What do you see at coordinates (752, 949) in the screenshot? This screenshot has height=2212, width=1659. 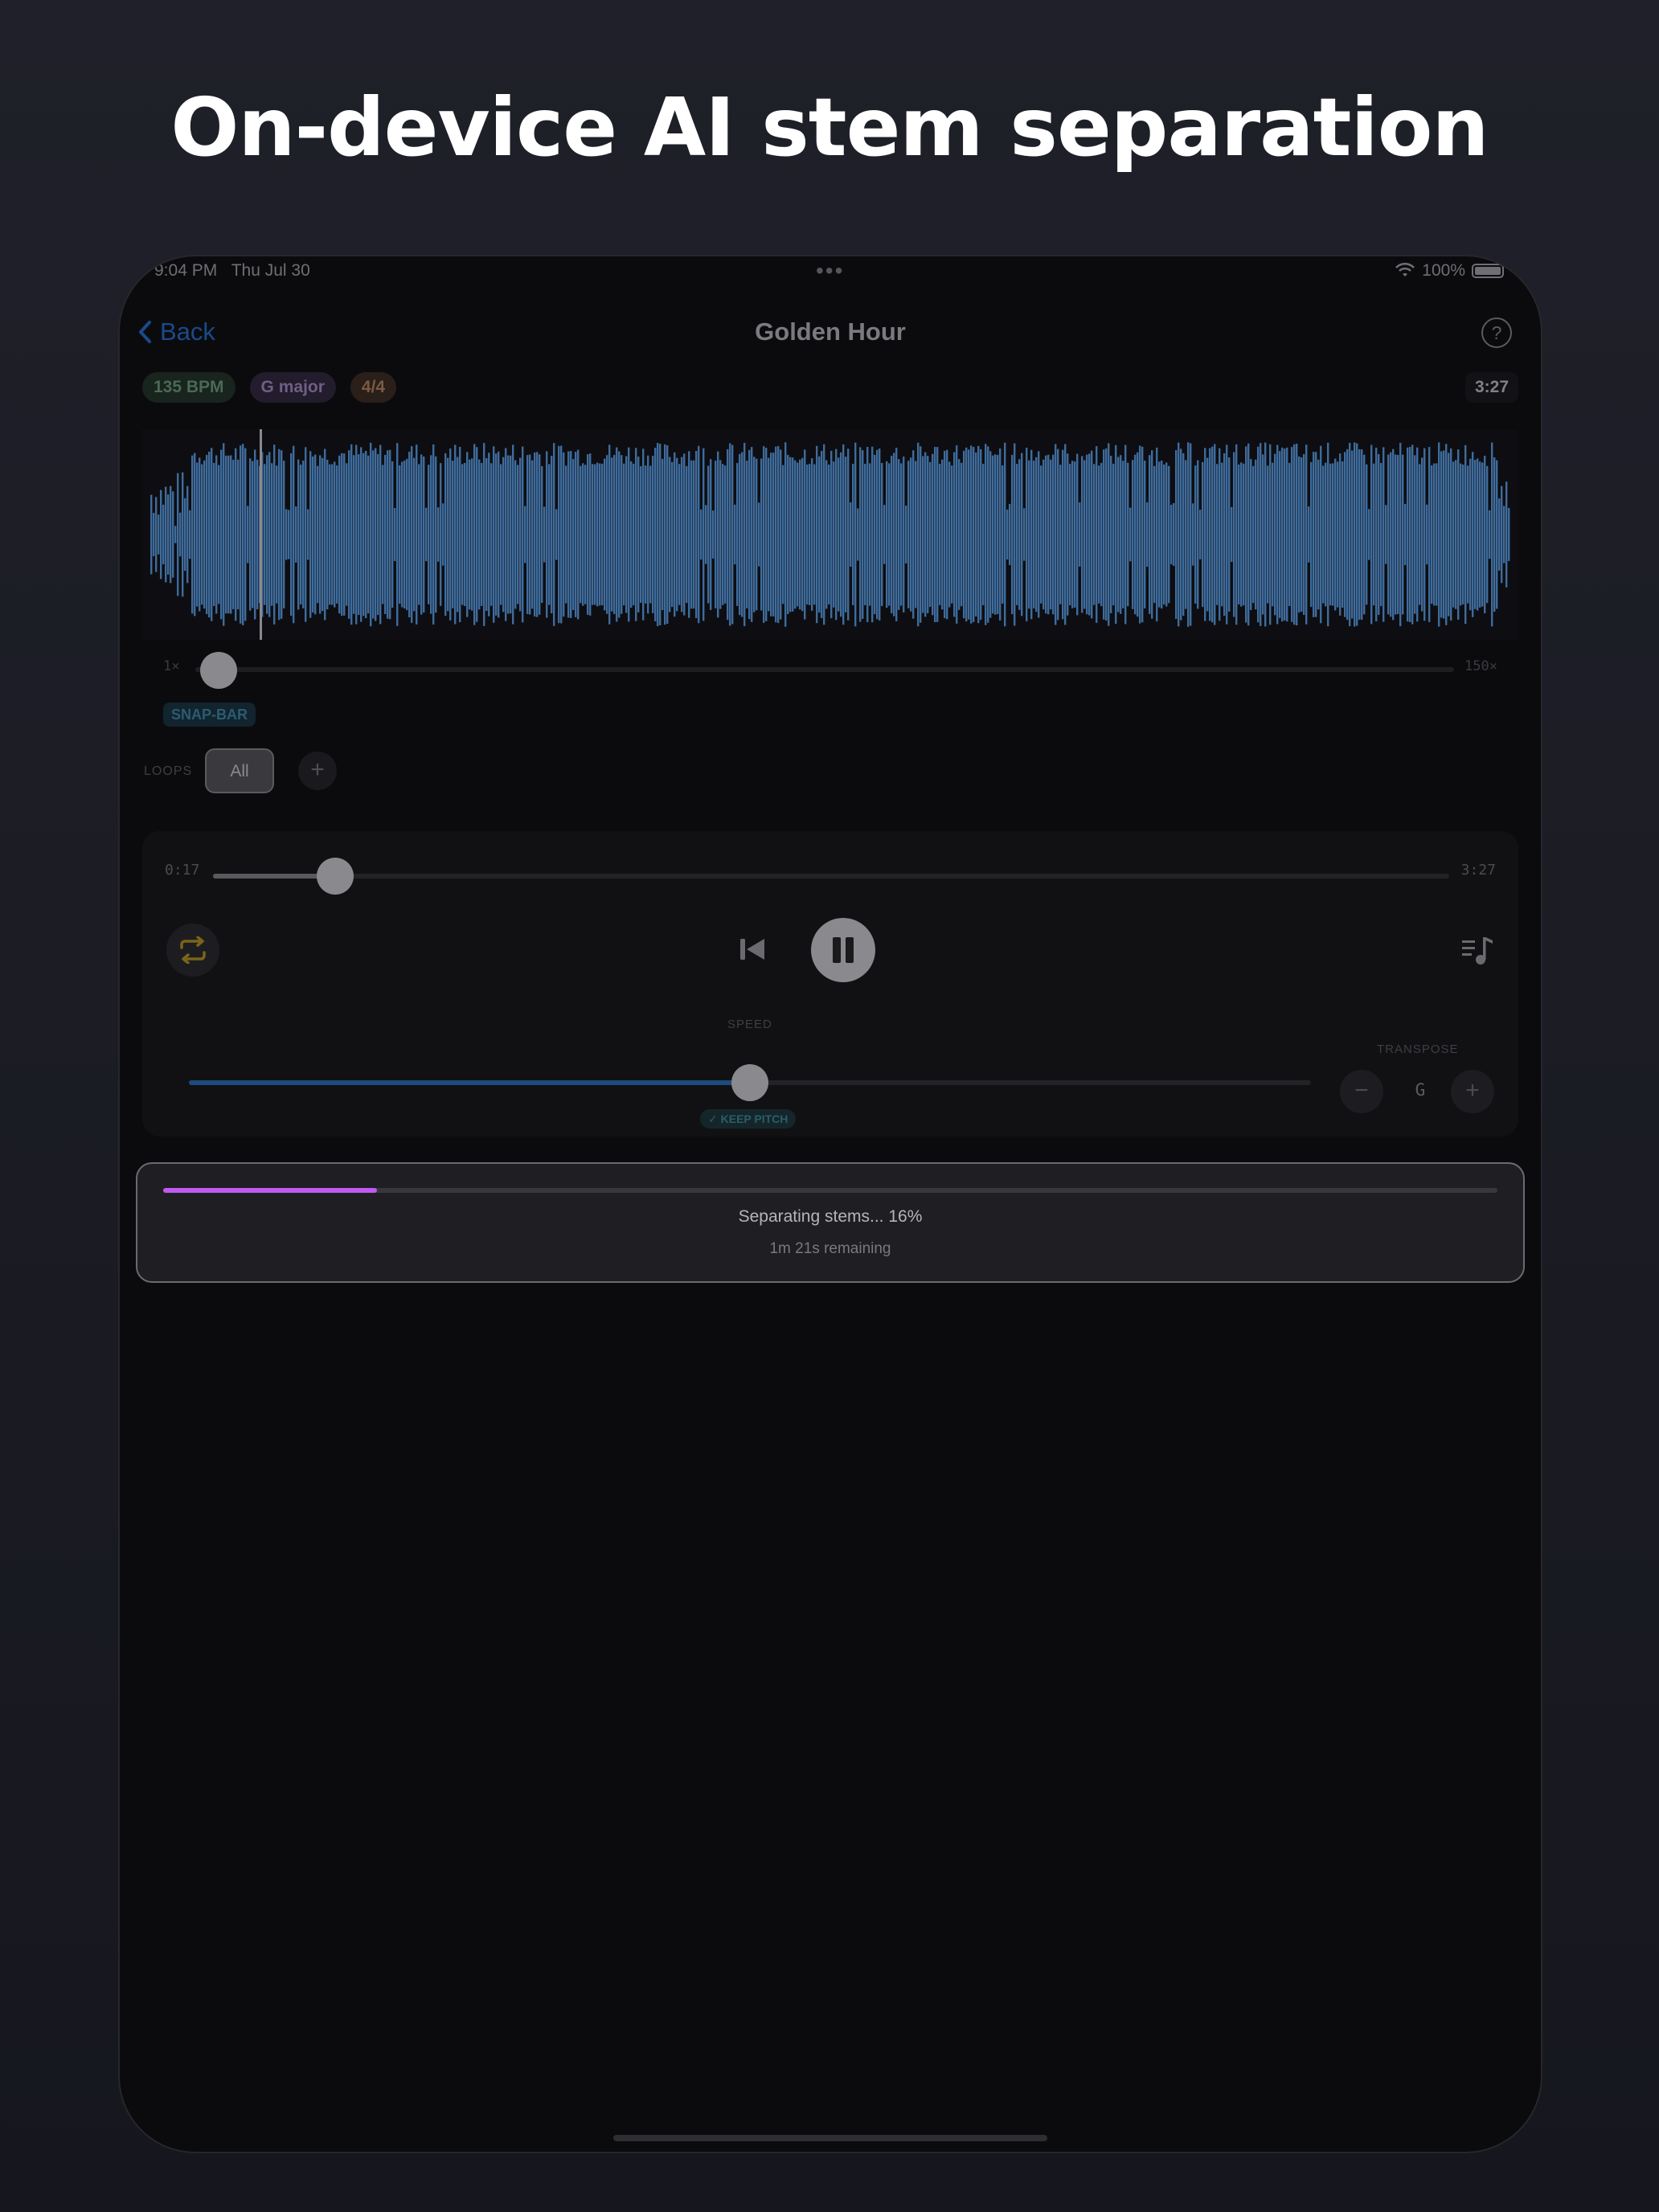 I see `skip-back-icon` at bounding box center [752, 949].